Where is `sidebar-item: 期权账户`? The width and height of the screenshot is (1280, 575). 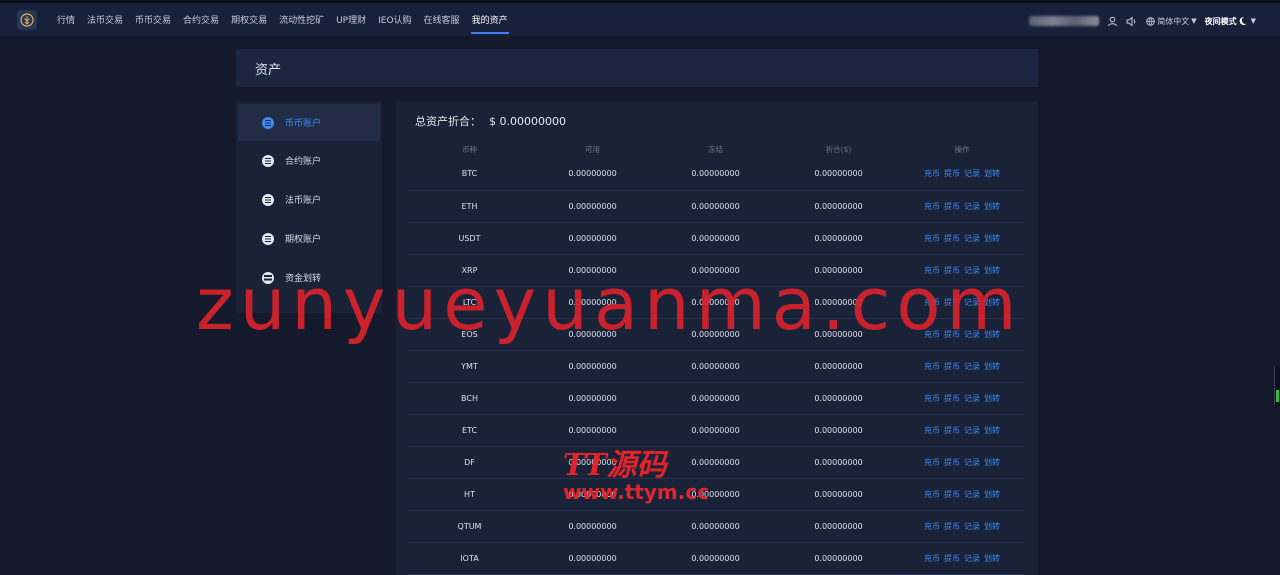
sidebar-item: 期权账户 is located at coordinates (309, 238).